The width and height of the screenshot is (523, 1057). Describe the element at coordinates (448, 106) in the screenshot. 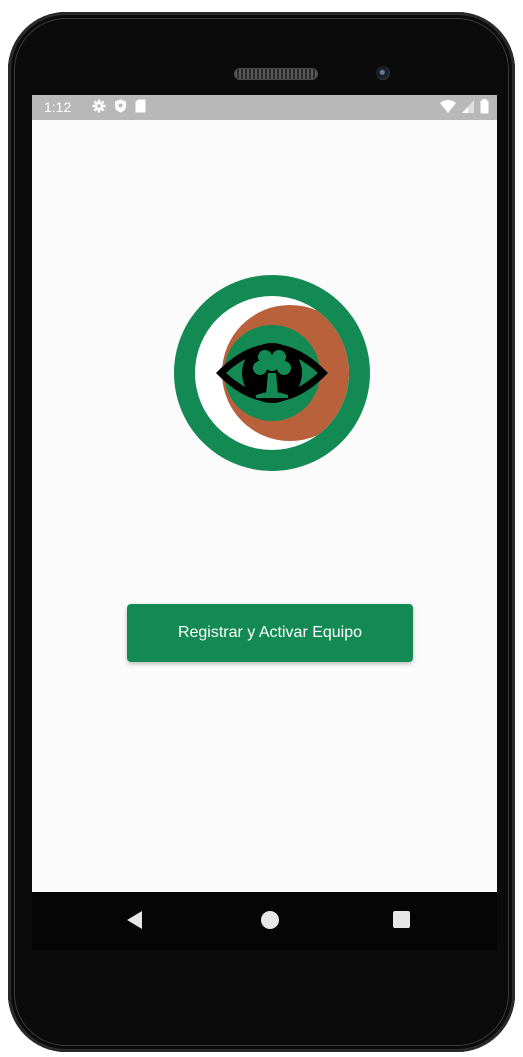

I see `wifi-icon` at that location.